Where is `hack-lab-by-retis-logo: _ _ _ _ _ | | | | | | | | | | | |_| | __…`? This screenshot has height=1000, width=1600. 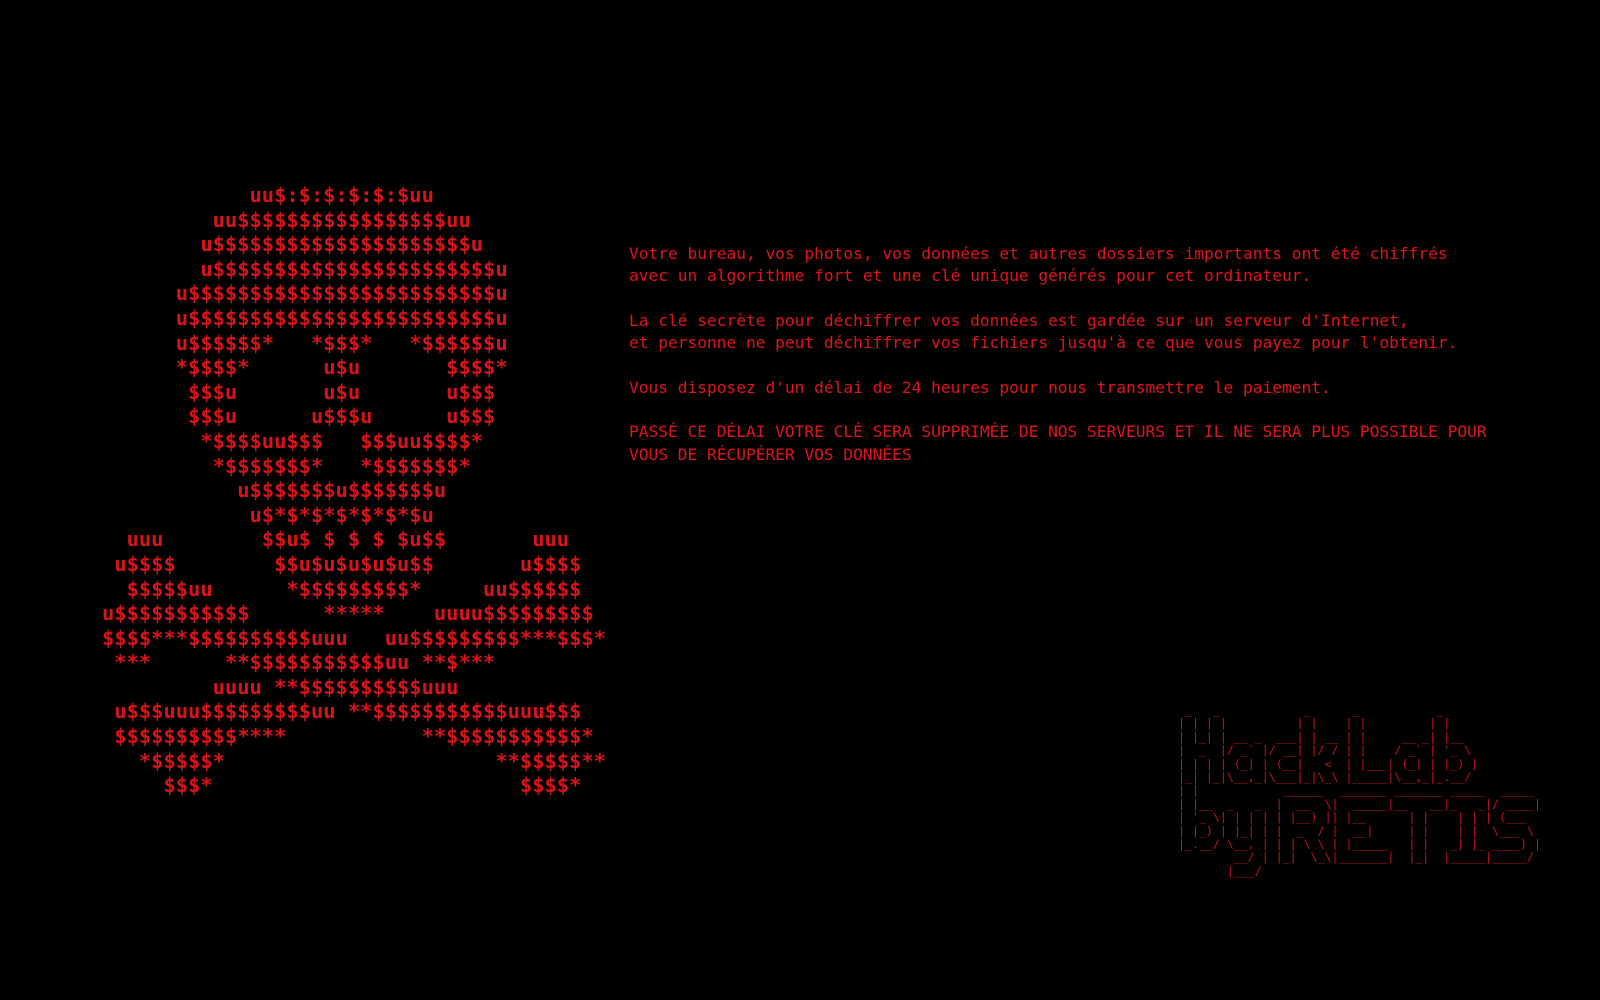 hack-lab-by-retis-logo: _ _ _ _ _ | | | | | | | | | | | |_| | __… is located at coordinates (1359, 790).